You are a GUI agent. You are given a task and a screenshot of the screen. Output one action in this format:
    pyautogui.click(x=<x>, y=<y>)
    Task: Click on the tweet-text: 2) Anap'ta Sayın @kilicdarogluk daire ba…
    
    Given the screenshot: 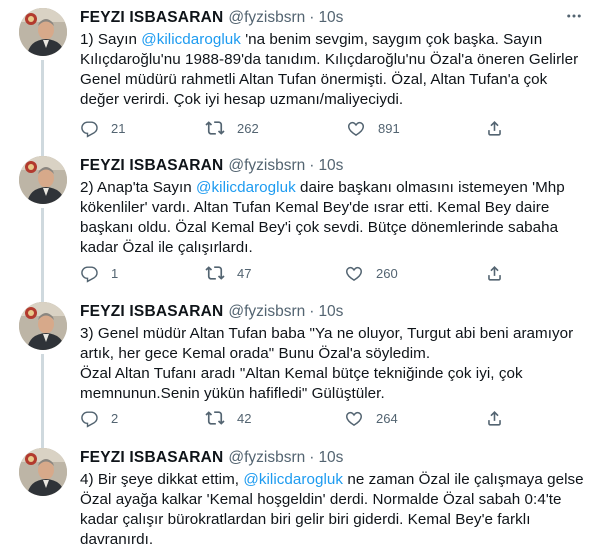 What is the action you would take?
    pyautogui.click(x=332, y=218)
    